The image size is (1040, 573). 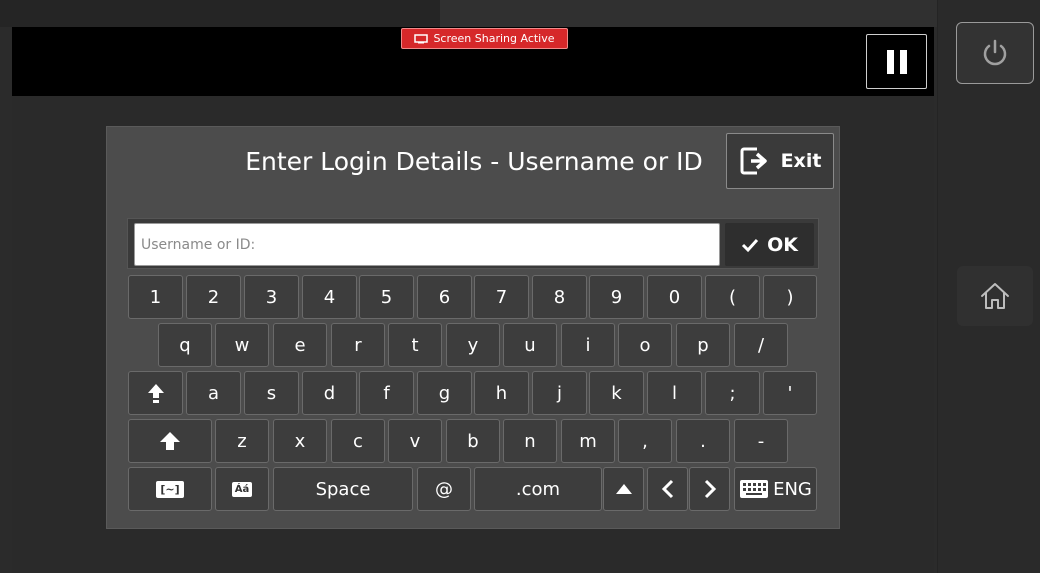 I want to click on special-chars-label: [~], so click(x=170, y=489).